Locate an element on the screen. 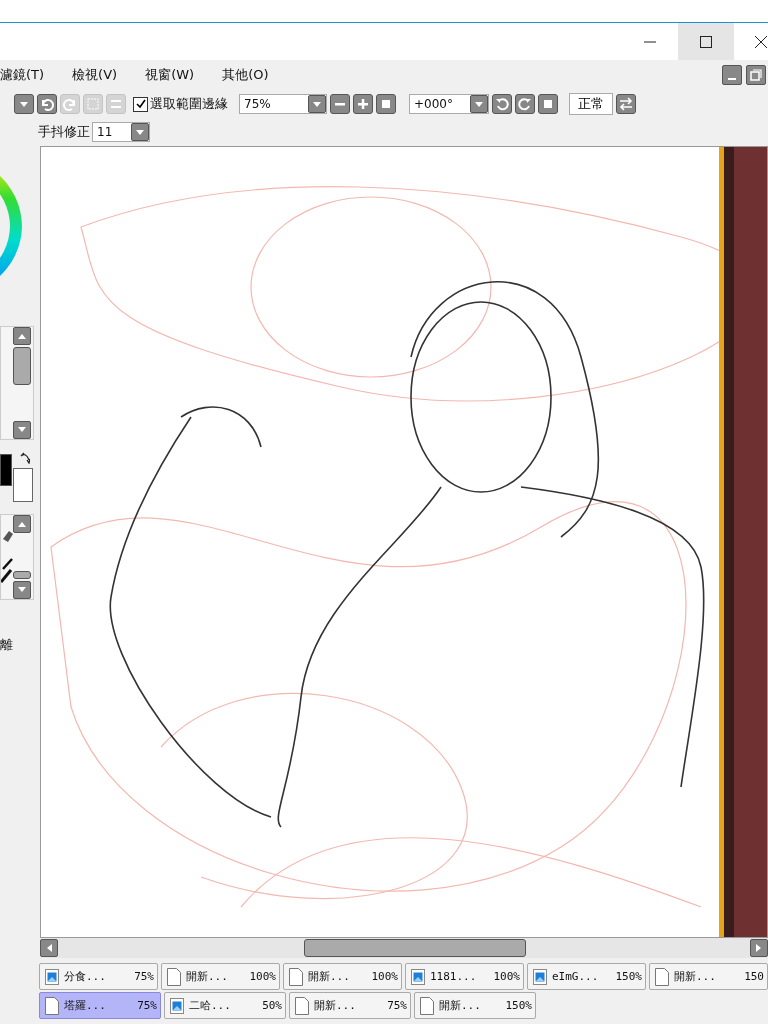 The image size is (768, 1024). reset-rotation-button is located at coordinates (548, 104).